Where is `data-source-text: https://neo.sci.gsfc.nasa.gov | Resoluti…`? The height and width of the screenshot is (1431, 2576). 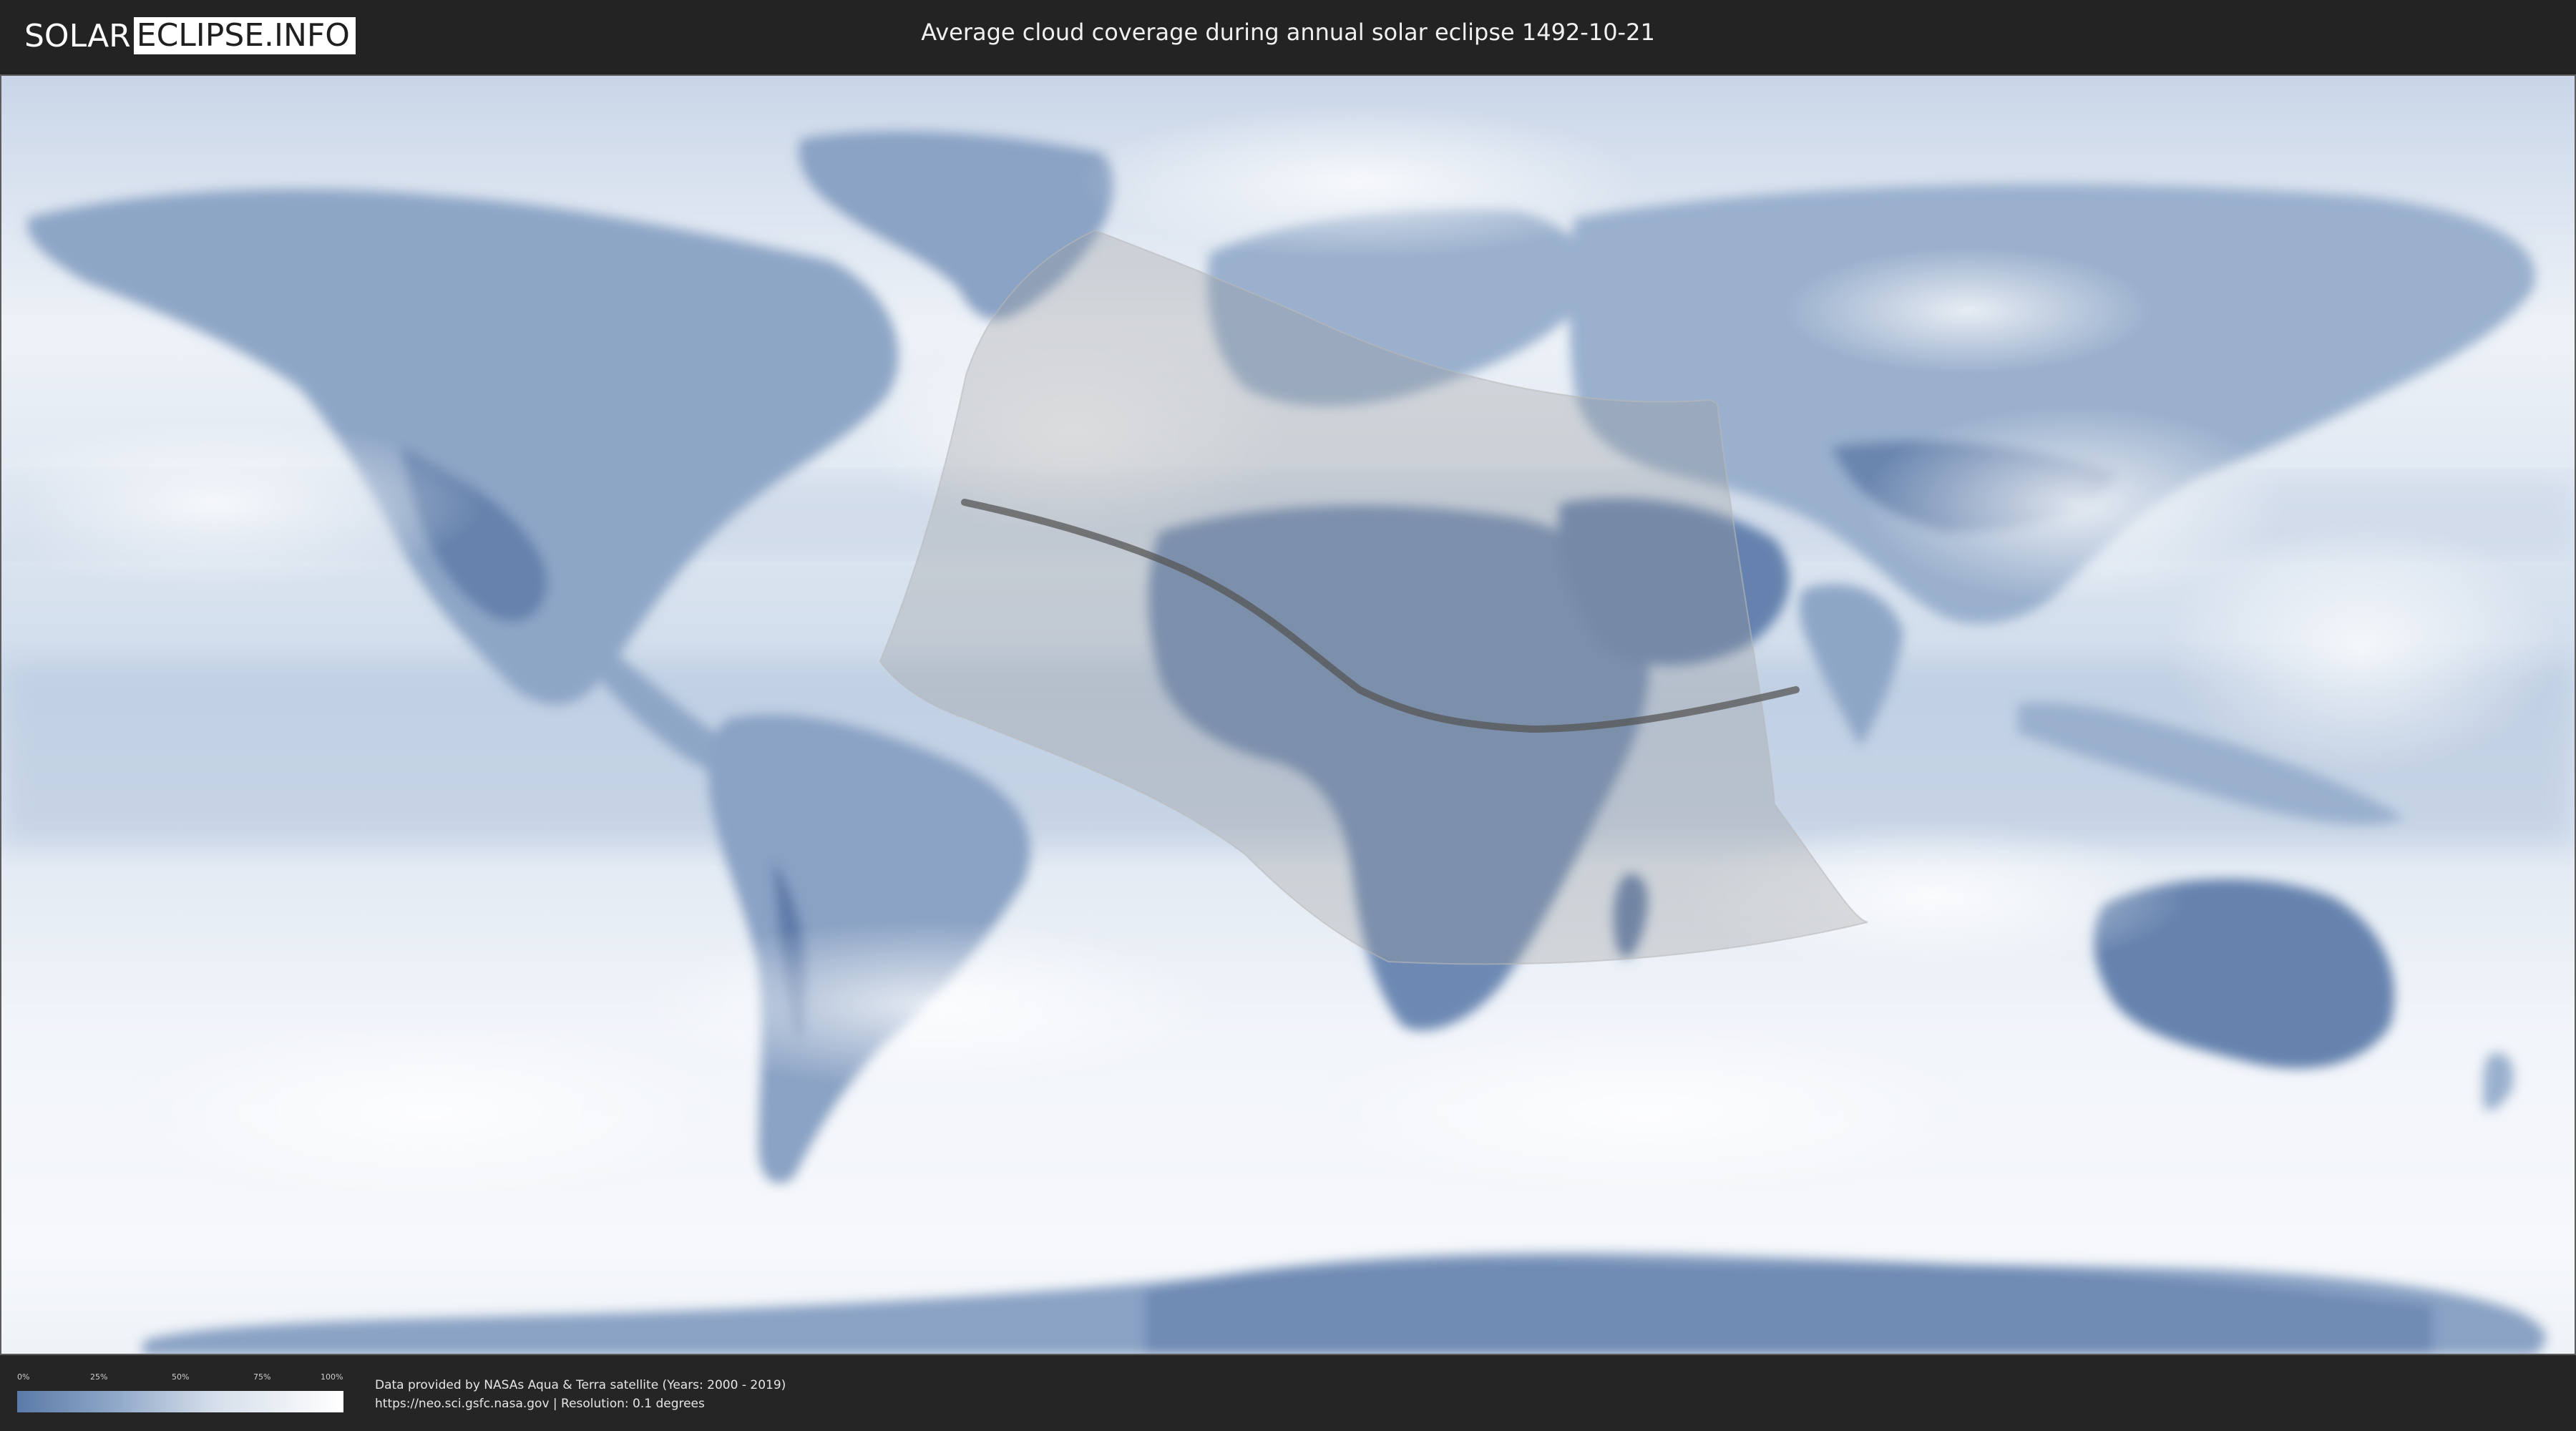
data-source-text: https://neo.sci.gsfc.nasa.gov | Resoluti… is located at coordinates (540, 1404).